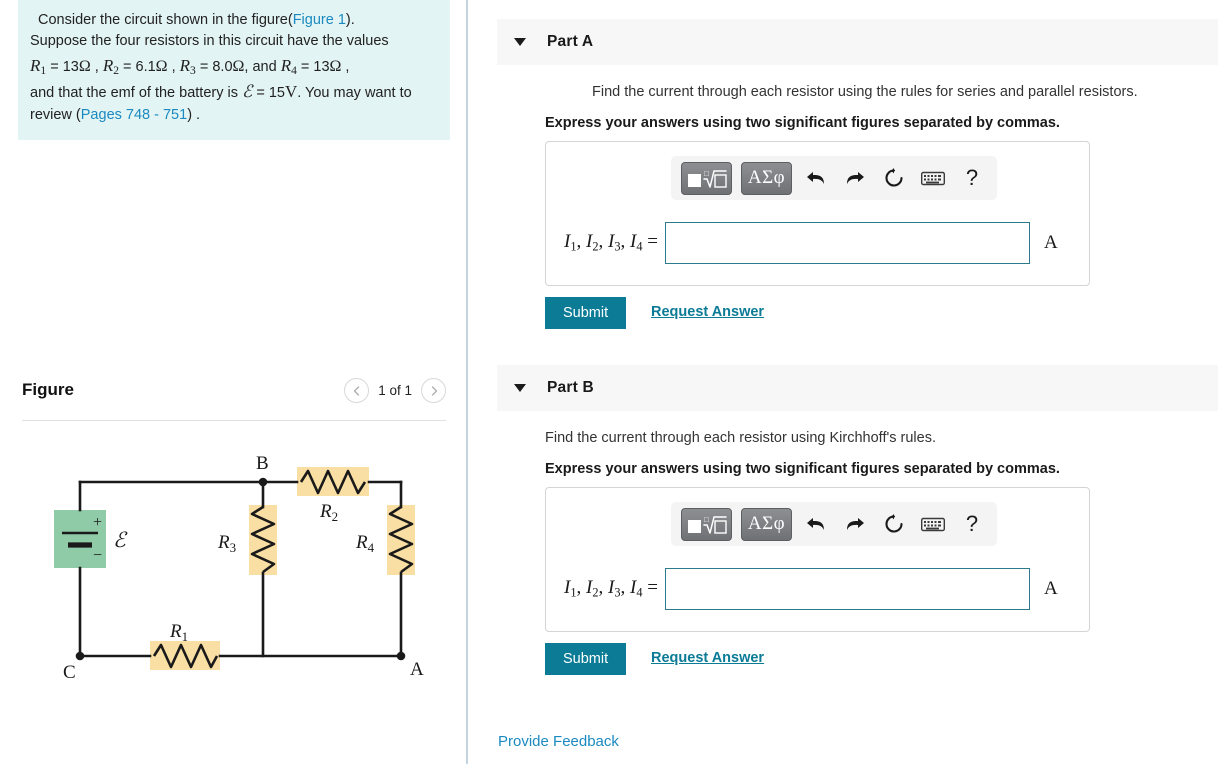 The width and height of the screenshot is (1218, 764). What do you see at coordinates (847, 243) in the screenshot?
I see `part-a-answer-input` at bounding box center [847, 243].